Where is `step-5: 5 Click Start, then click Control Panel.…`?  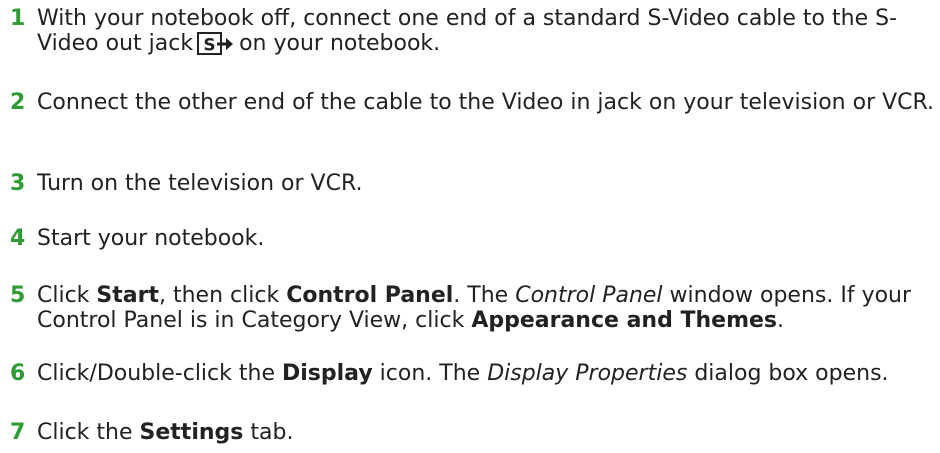
step-5: 5 Click Start, then click Control Panel.… is located at coordinates (467, 308).